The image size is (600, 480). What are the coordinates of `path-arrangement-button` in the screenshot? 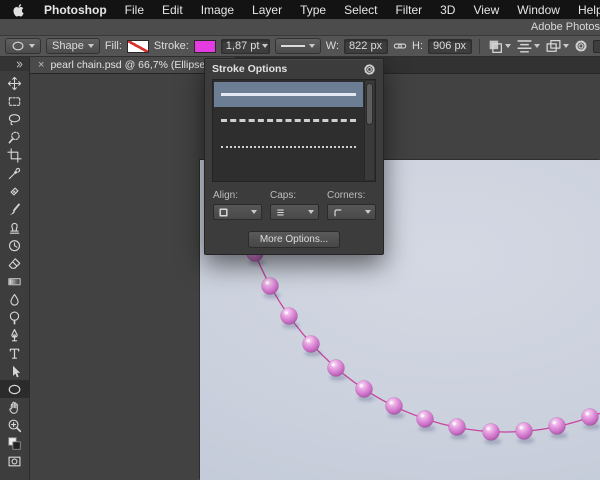 It's located at (553, 46).